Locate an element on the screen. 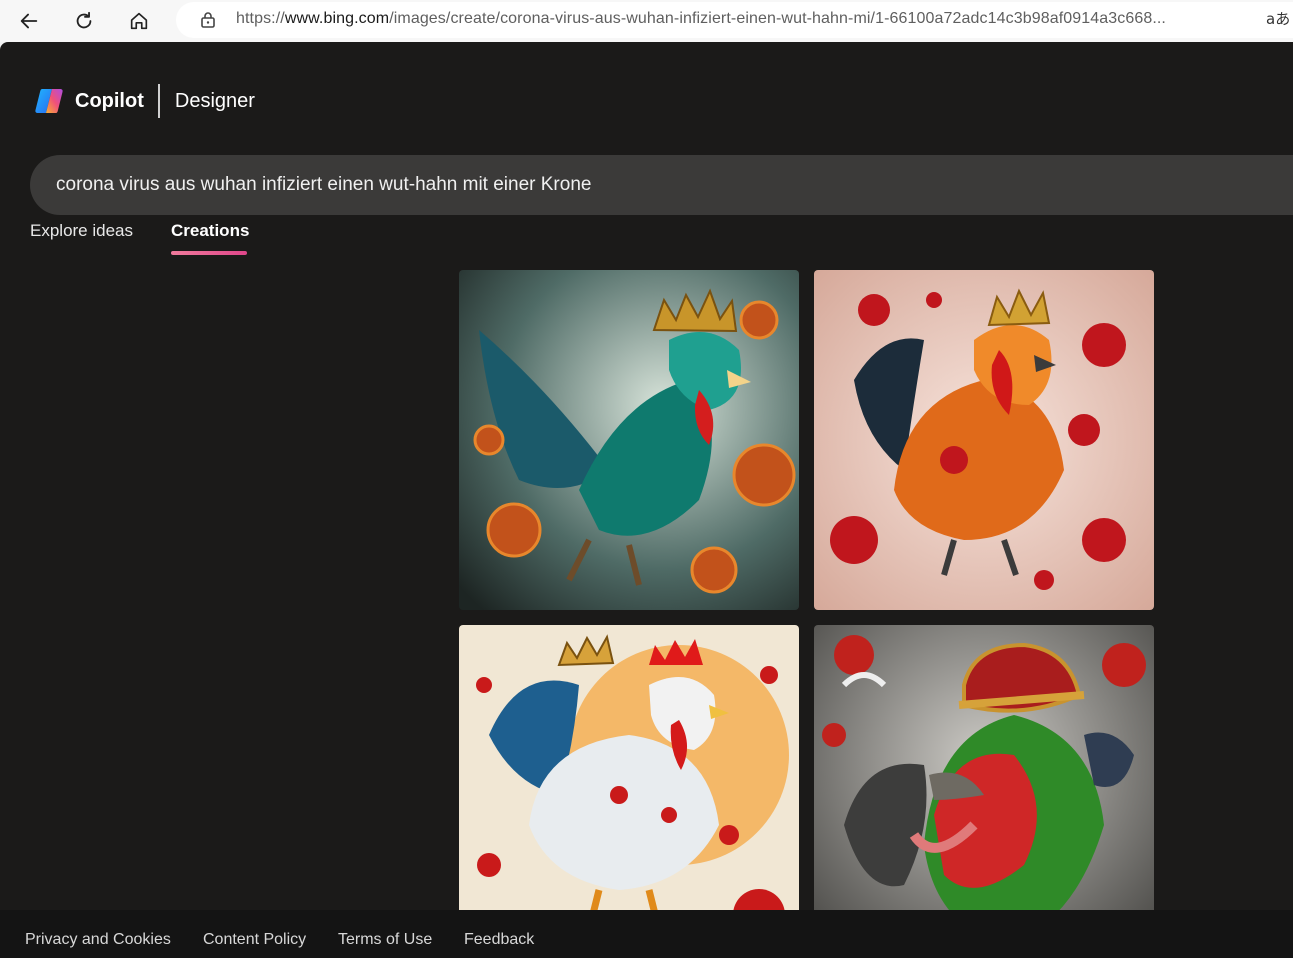  refresh-button is located at coordinates (84, 21).